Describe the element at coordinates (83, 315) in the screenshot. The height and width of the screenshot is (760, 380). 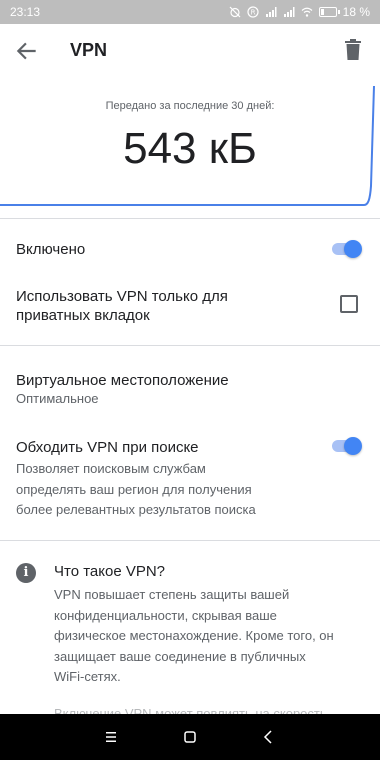
I see `private-only-label-line2: приватных вкладок` at that location.